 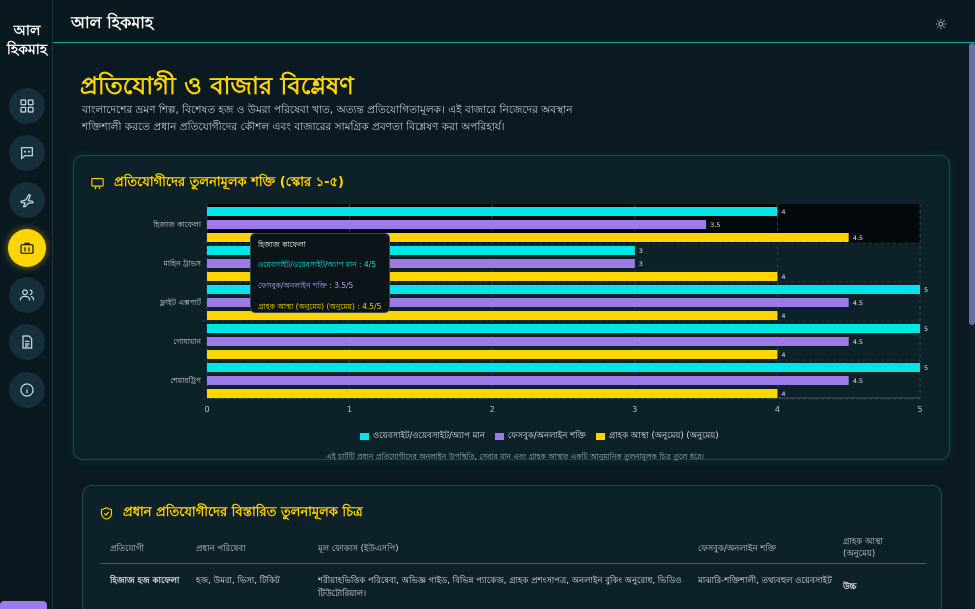 I want to click on table-header-divider, so click(x=513, y=563).